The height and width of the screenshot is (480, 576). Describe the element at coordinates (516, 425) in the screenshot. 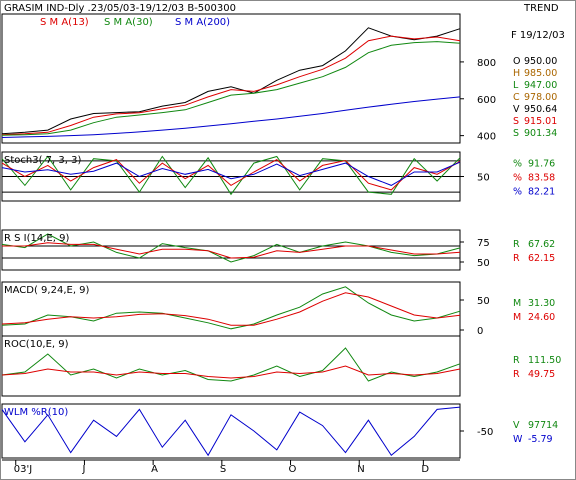

I see `panel-williams-reading-label-0: V` at that location.